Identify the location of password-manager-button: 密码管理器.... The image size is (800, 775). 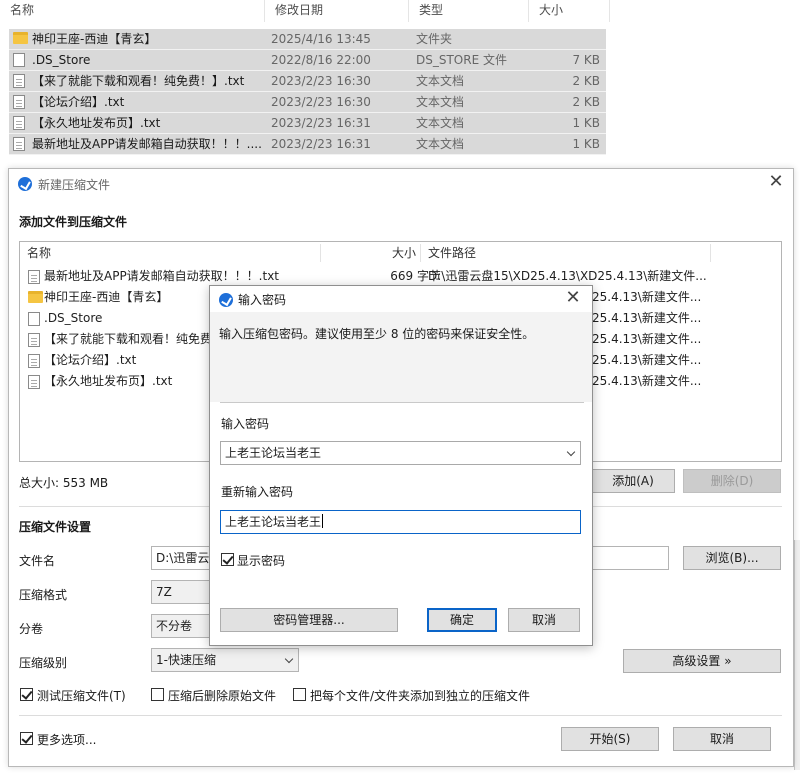
(309, 620).